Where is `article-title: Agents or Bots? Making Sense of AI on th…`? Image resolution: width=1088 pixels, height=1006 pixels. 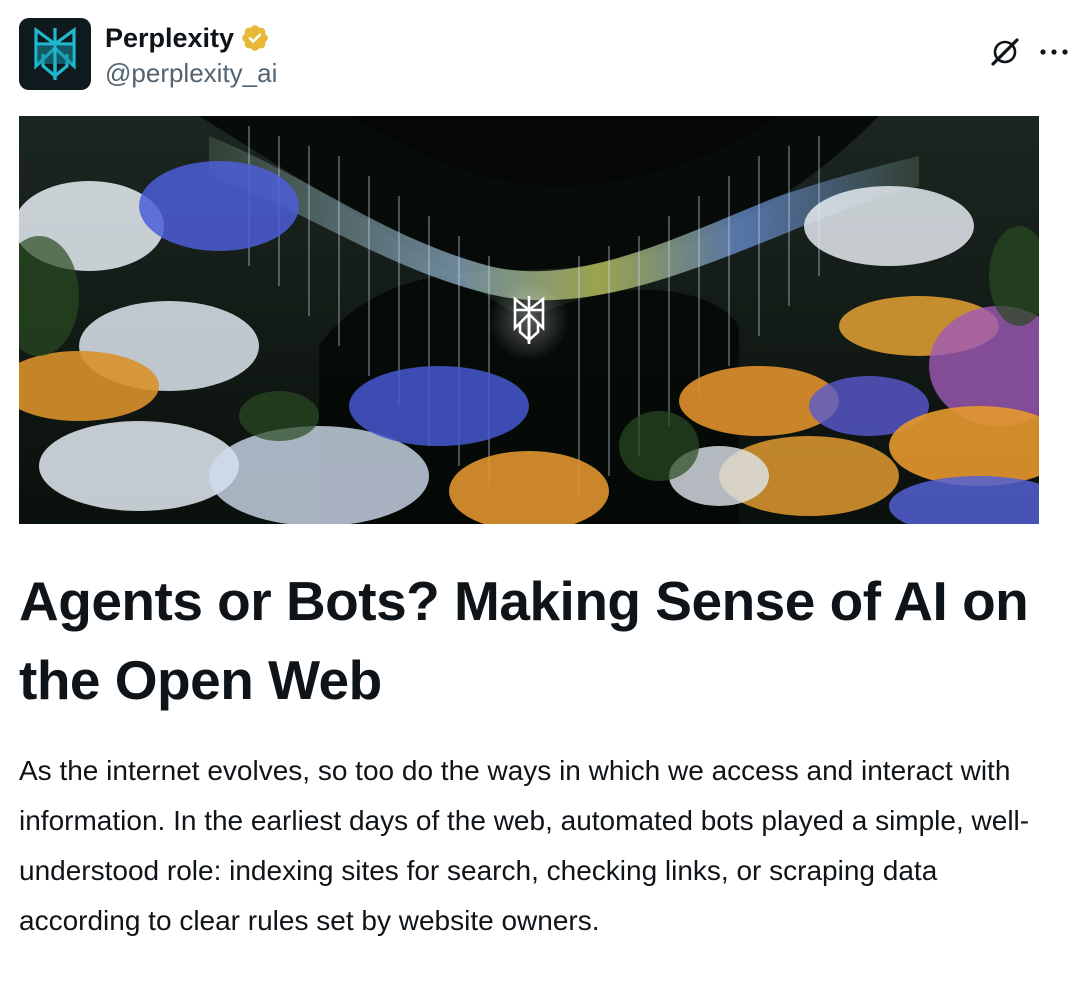 article-title: Agents or Bots? Making Sense of AI on th… is located at coordinates (534, 641).